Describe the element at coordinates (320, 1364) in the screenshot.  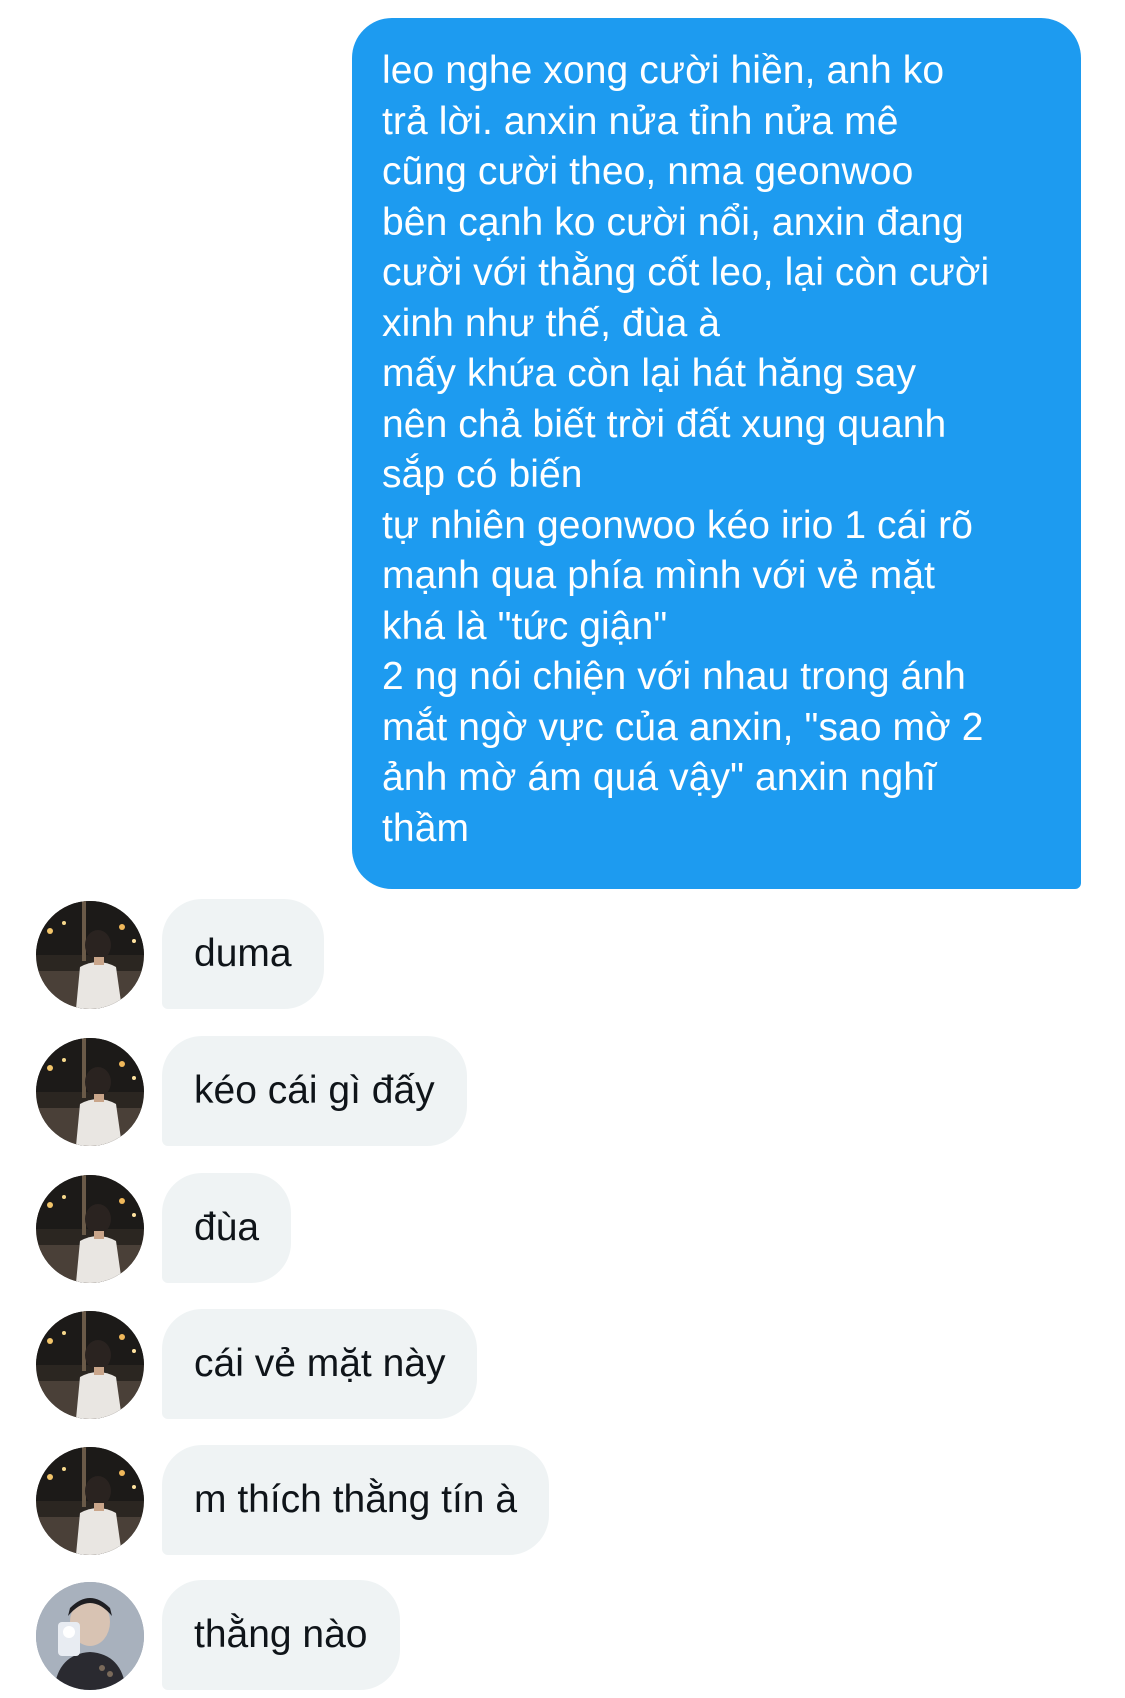
I see `incoming-message-bubble: cái vẻ mặt này` at that location.